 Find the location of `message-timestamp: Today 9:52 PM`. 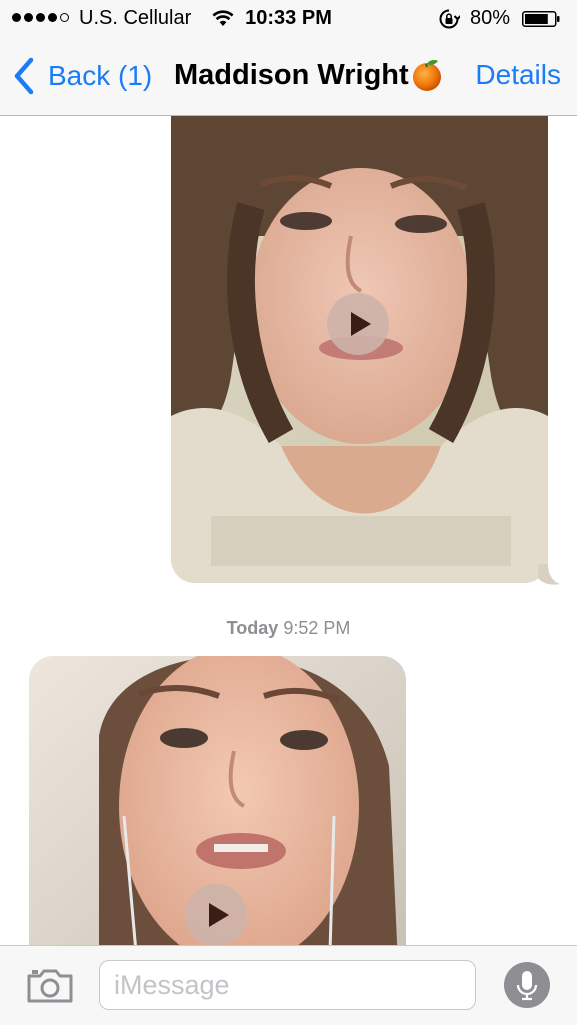

message-timestamp: Today 9:52 PM is located at coordinates (288, 628).